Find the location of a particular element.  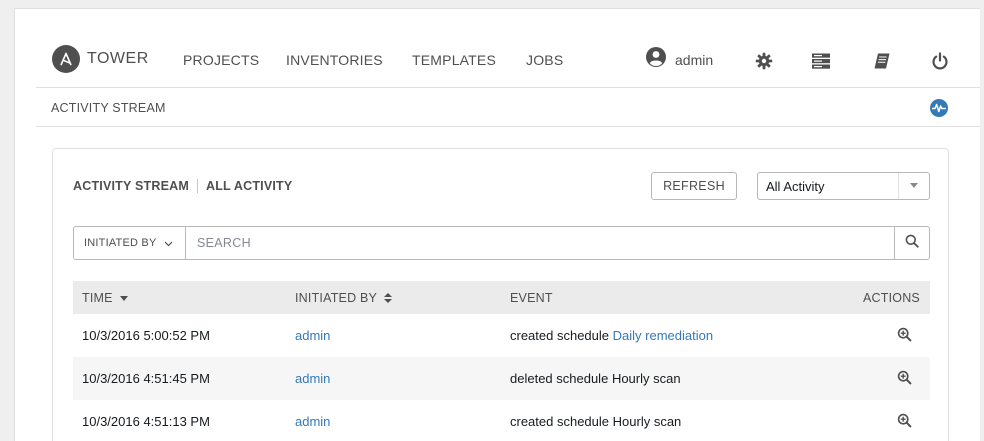

search-bar: INITIATED BY is located at coordinates (501, 243).